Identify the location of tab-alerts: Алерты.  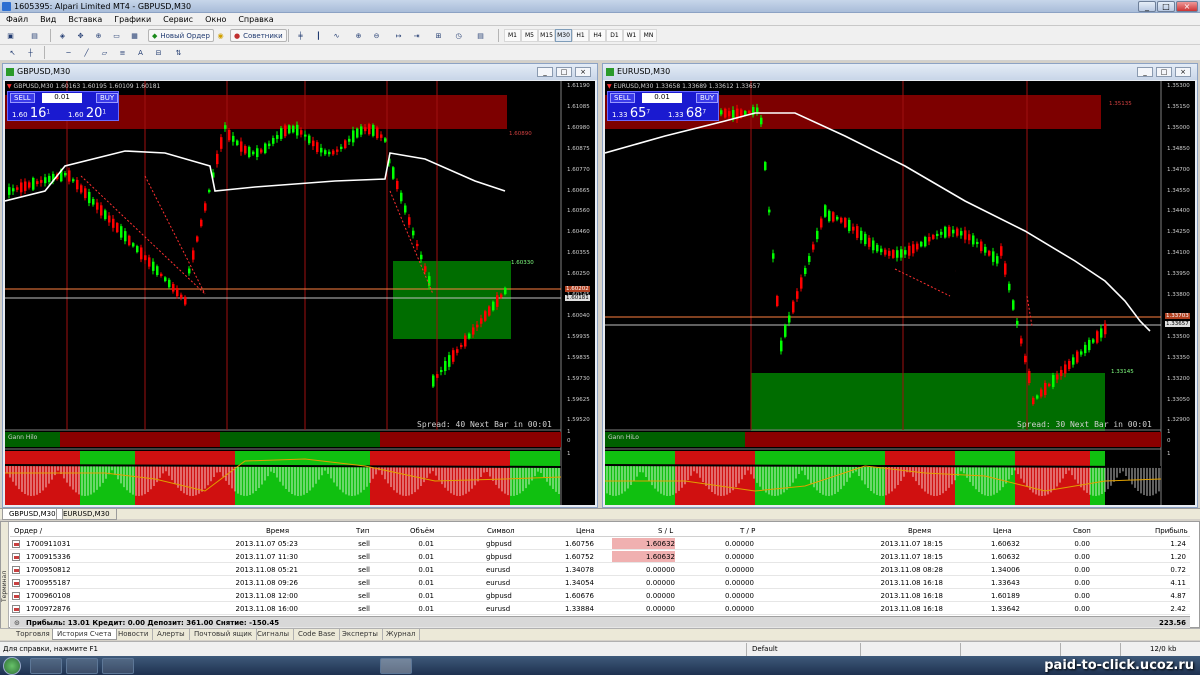
(171, 634).